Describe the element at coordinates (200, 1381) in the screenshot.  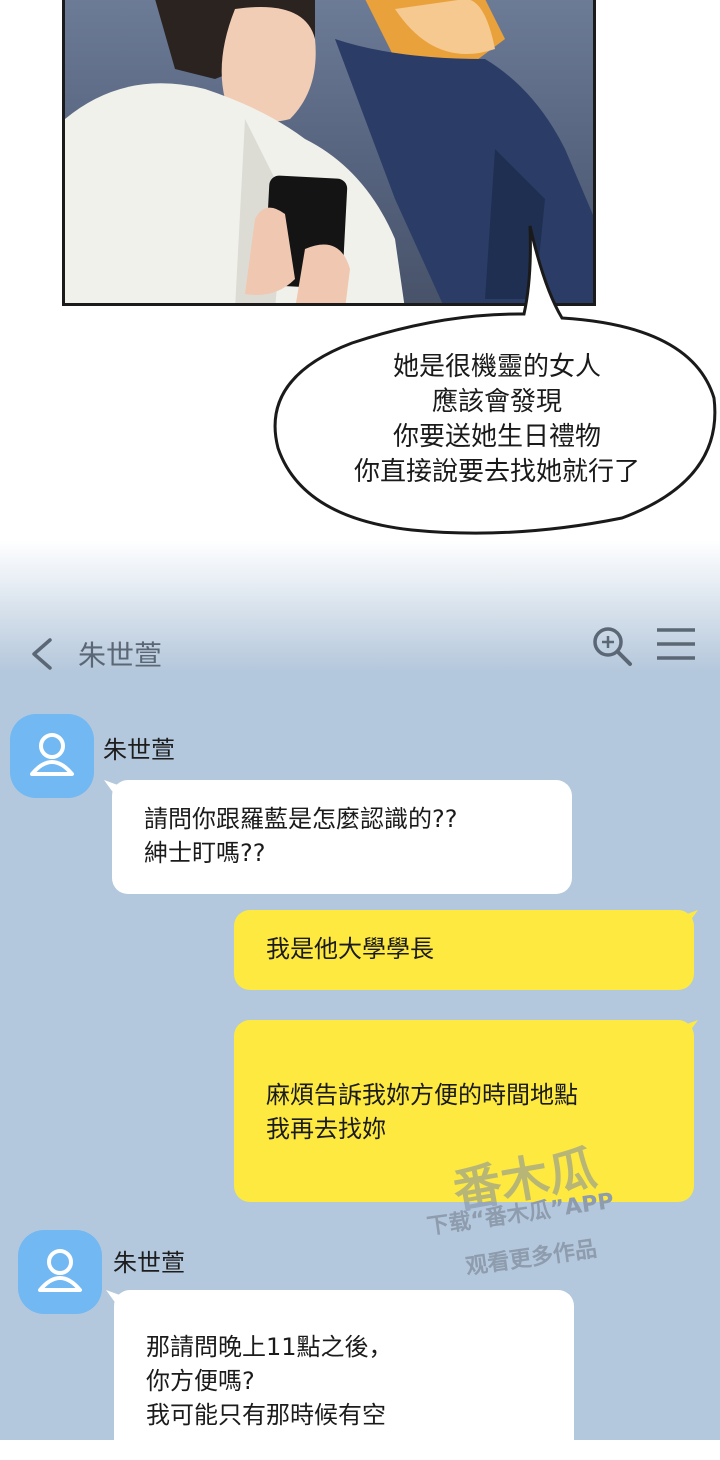
I see `message-line: 你方便嗎?` at that location.